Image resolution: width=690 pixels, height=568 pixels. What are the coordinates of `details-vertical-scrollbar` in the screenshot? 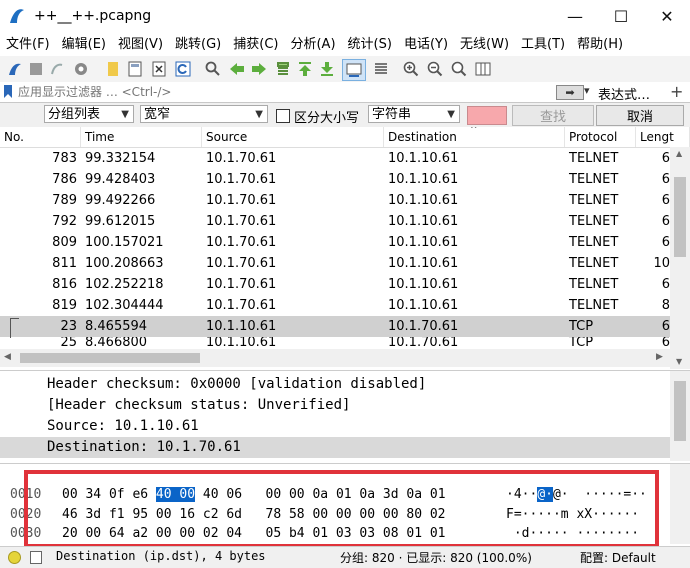 It's located at (680, 416).